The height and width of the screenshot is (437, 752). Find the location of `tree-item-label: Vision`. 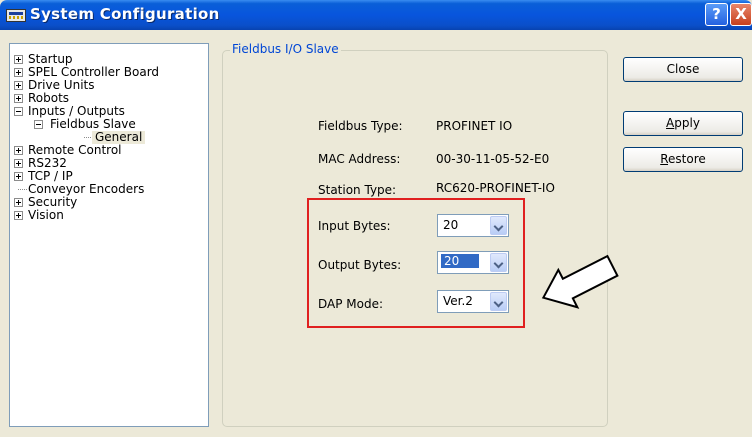

tree-item-label: Vision is located at coordinates (46, 215).